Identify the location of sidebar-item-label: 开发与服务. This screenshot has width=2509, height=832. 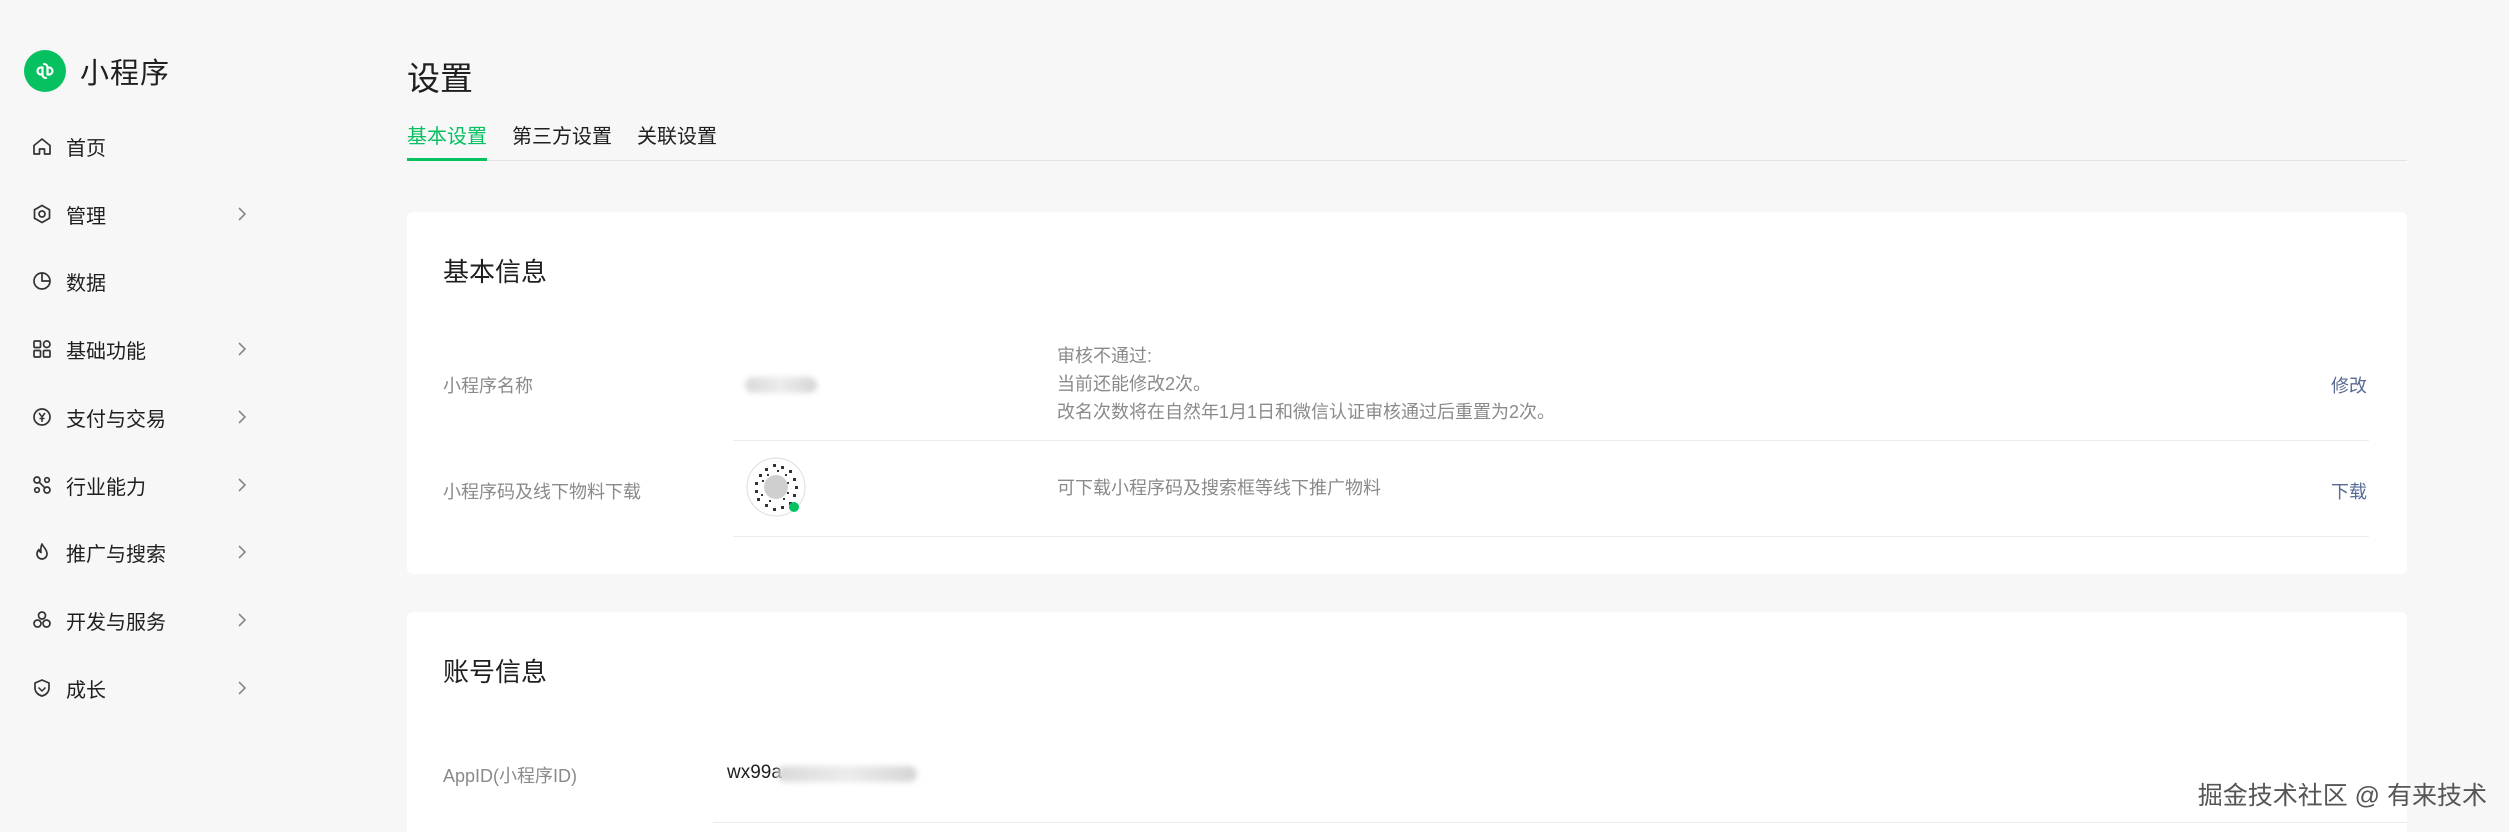
(116, 622).